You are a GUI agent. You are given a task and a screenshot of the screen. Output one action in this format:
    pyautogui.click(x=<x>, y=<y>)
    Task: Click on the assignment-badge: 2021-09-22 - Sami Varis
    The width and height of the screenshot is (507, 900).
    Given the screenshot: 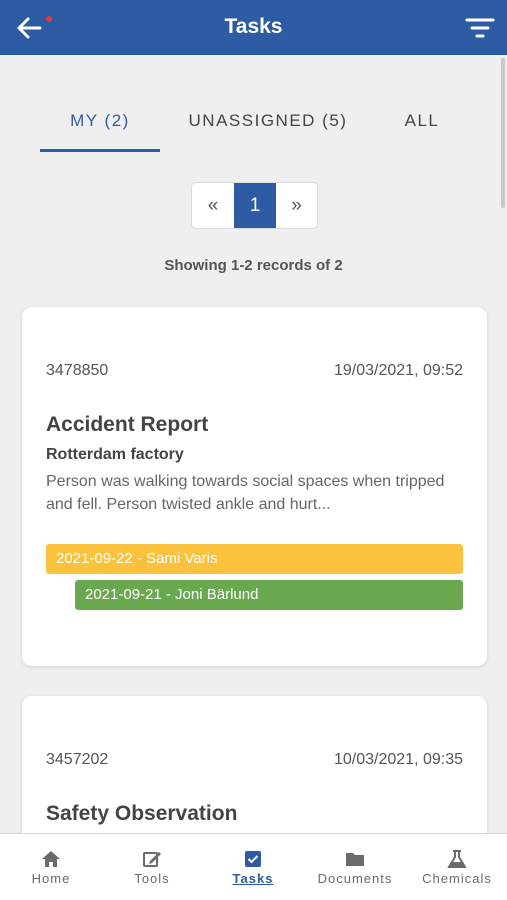 What is the action you would take?
    pyautogui.click(x=254, y=559)
    